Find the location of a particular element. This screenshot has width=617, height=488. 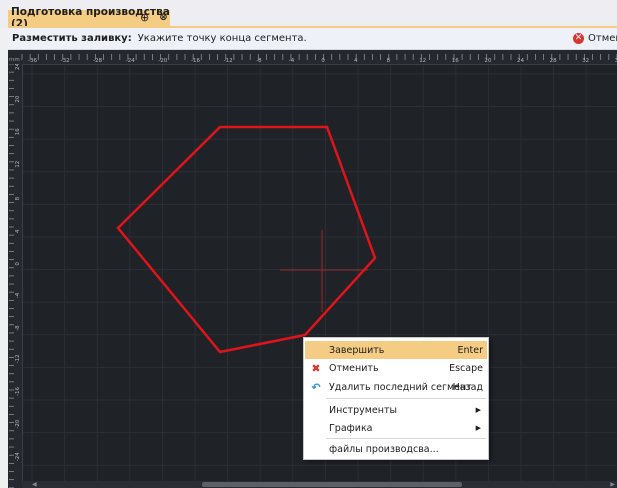

cancel-icon: ✕ is located at coordinates (578, 38).